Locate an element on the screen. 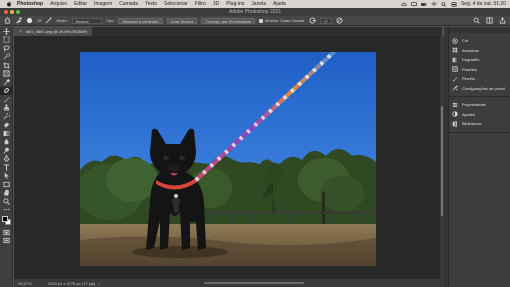  spot-healing-icon is located at coordinates (6, 91).